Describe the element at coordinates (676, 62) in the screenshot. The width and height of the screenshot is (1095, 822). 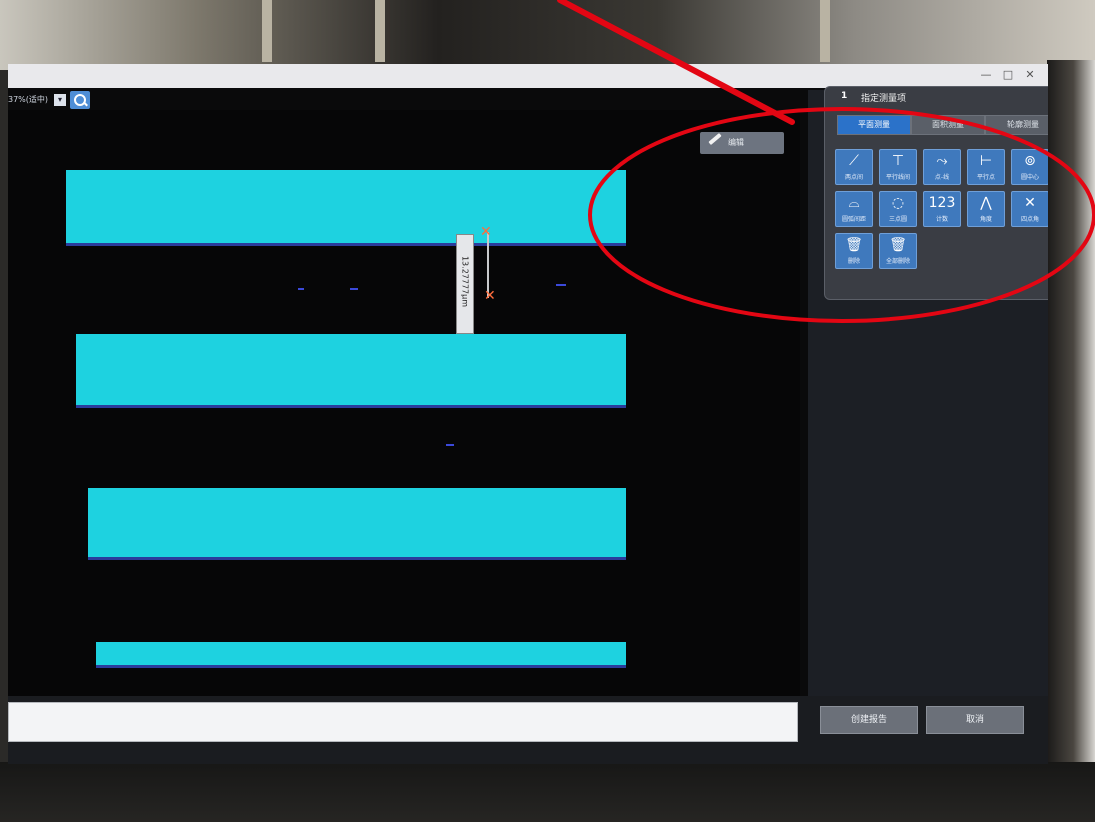
I see `annotation-arrow-line` at that location.